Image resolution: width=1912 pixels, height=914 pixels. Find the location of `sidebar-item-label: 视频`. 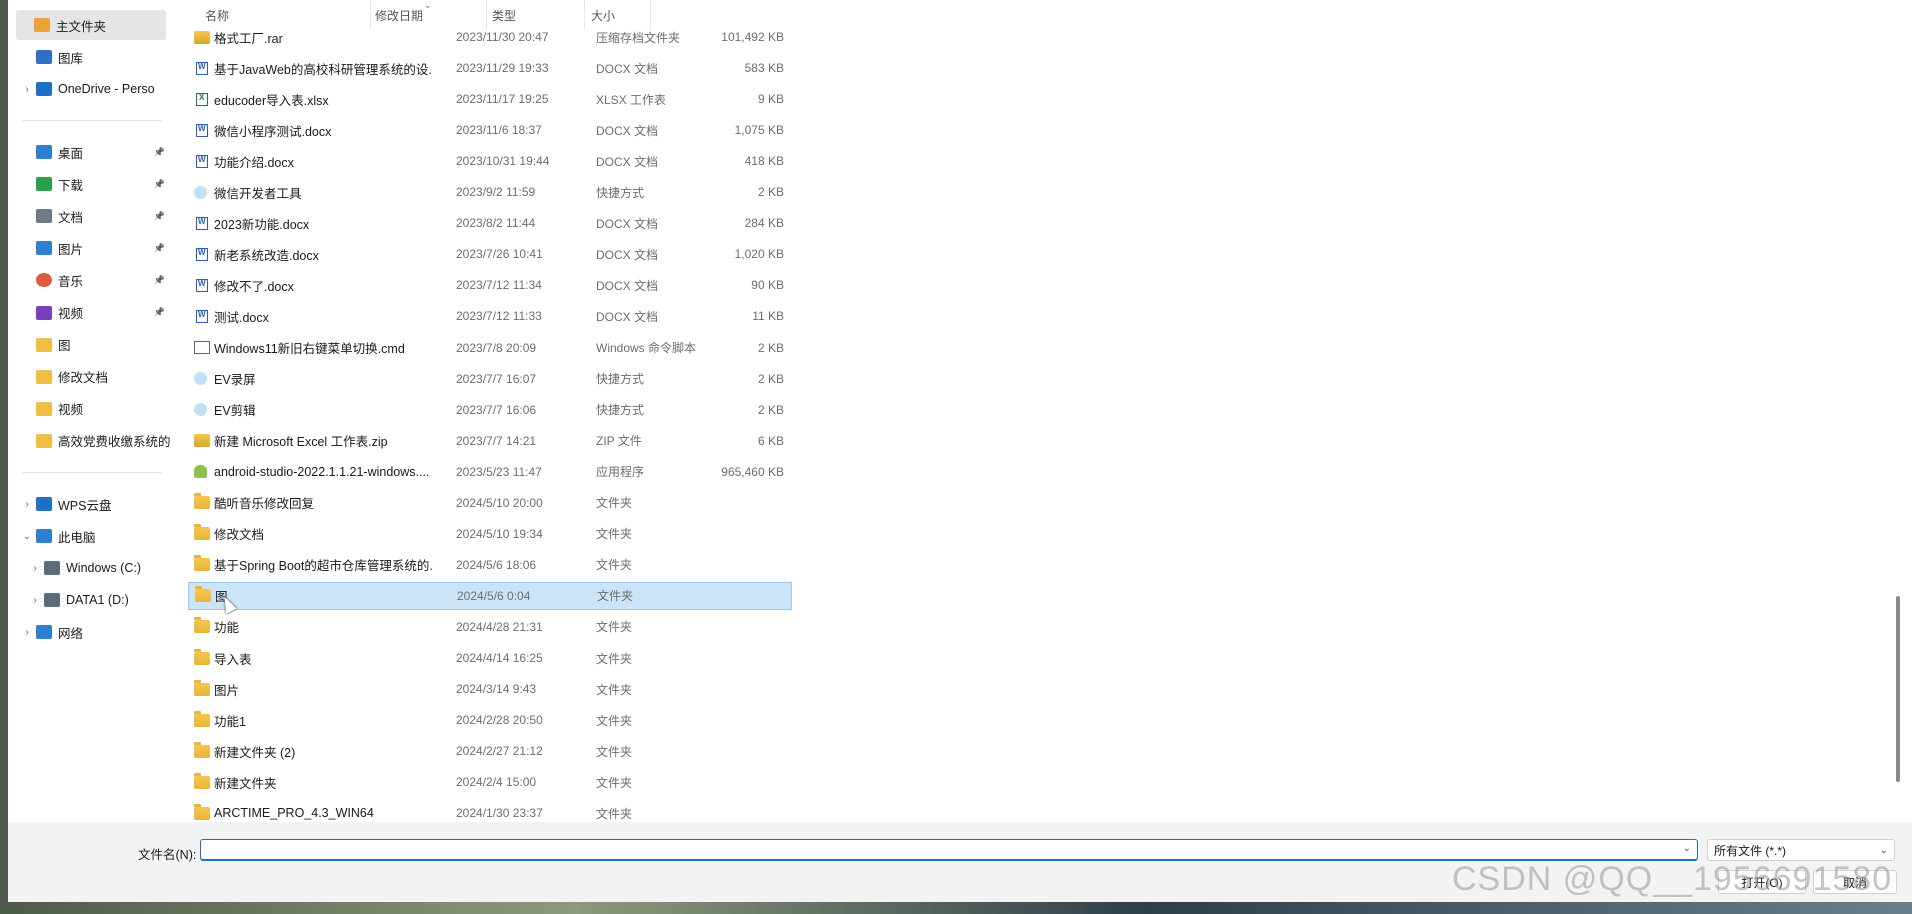

sidebar-item-label: 视频 is located at coordinates (71, 410).